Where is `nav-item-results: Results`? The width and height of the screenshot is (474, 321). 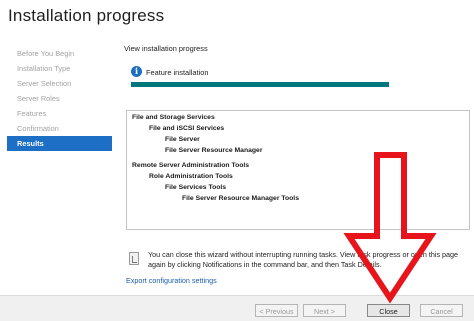
nav-item-results: Results is located at coordinates (59, 143).